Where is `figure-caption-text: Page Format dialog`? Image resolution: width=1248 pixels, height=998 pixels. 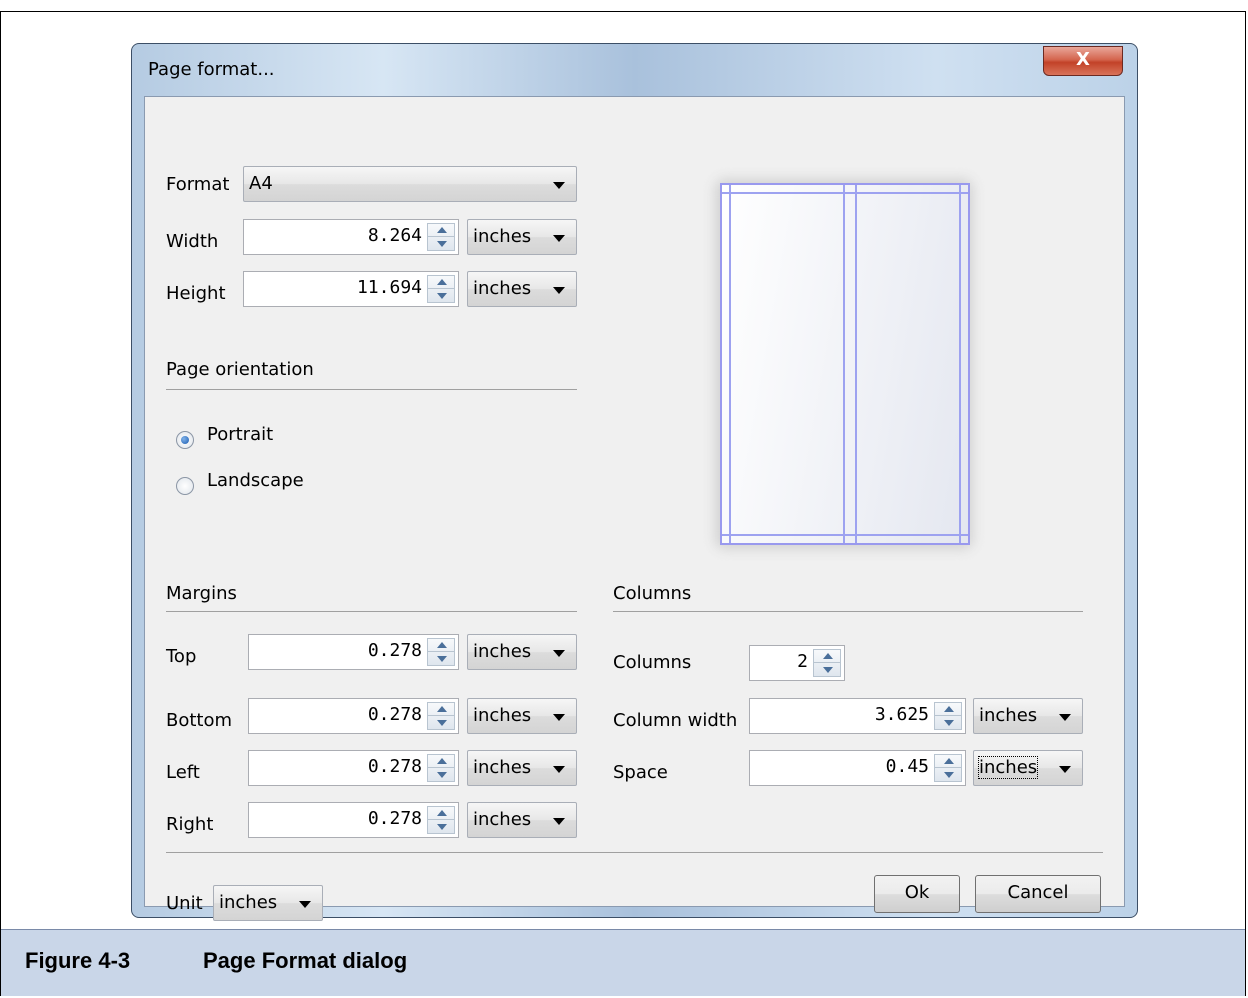 figure-caption-text: Page Format dialog is located at coordinates (305, 960).